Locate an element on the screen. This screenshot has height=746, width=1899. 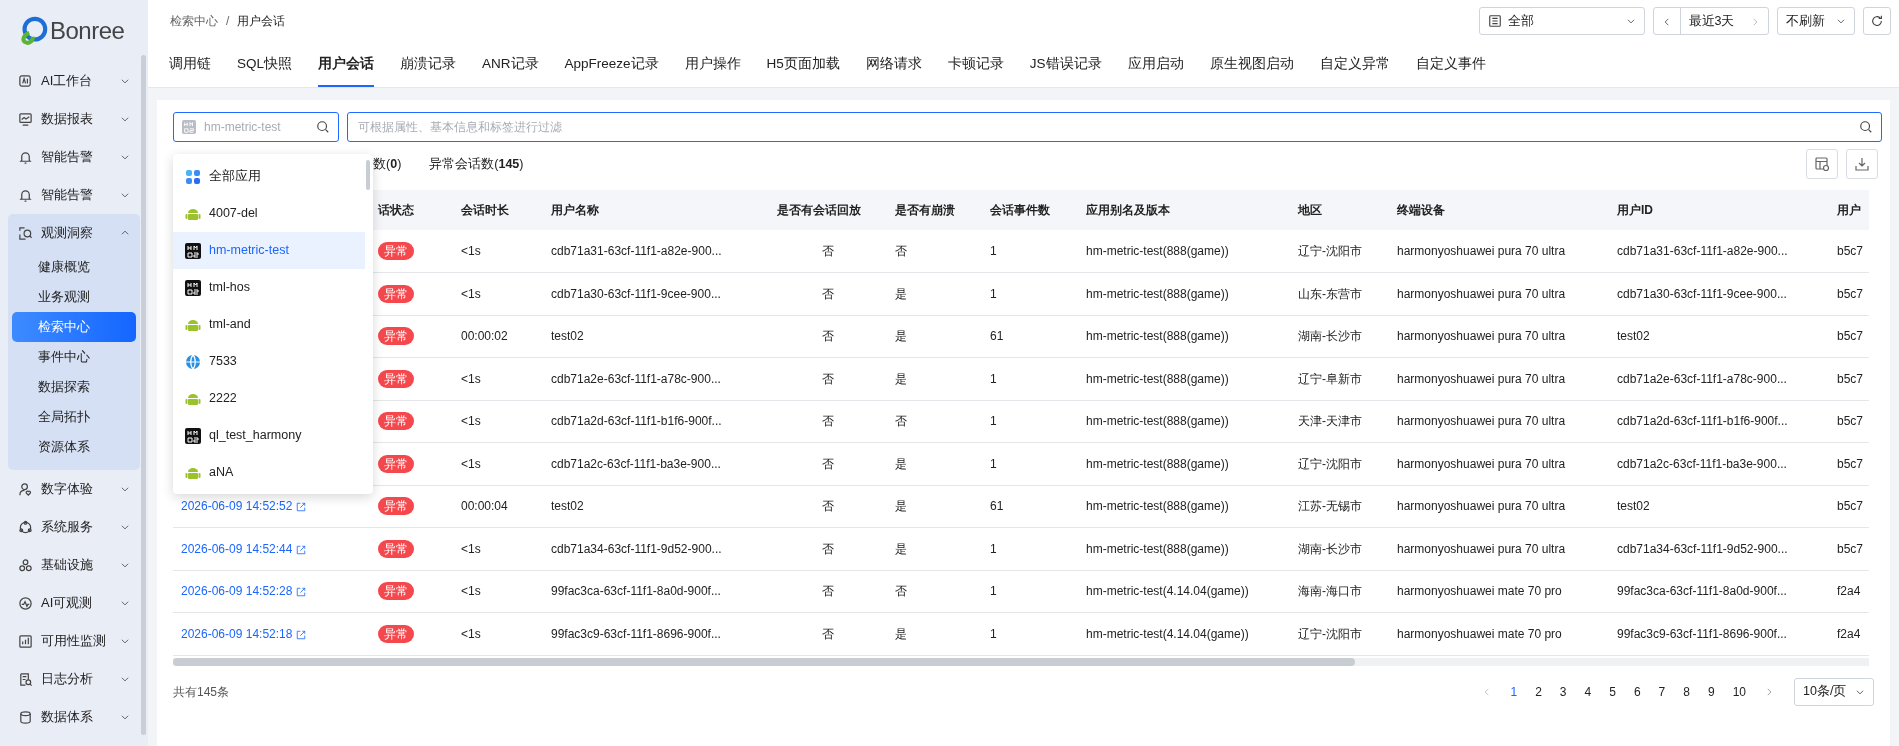
session-tab: 异常会话数(145) is located at coordinates (476, 164).